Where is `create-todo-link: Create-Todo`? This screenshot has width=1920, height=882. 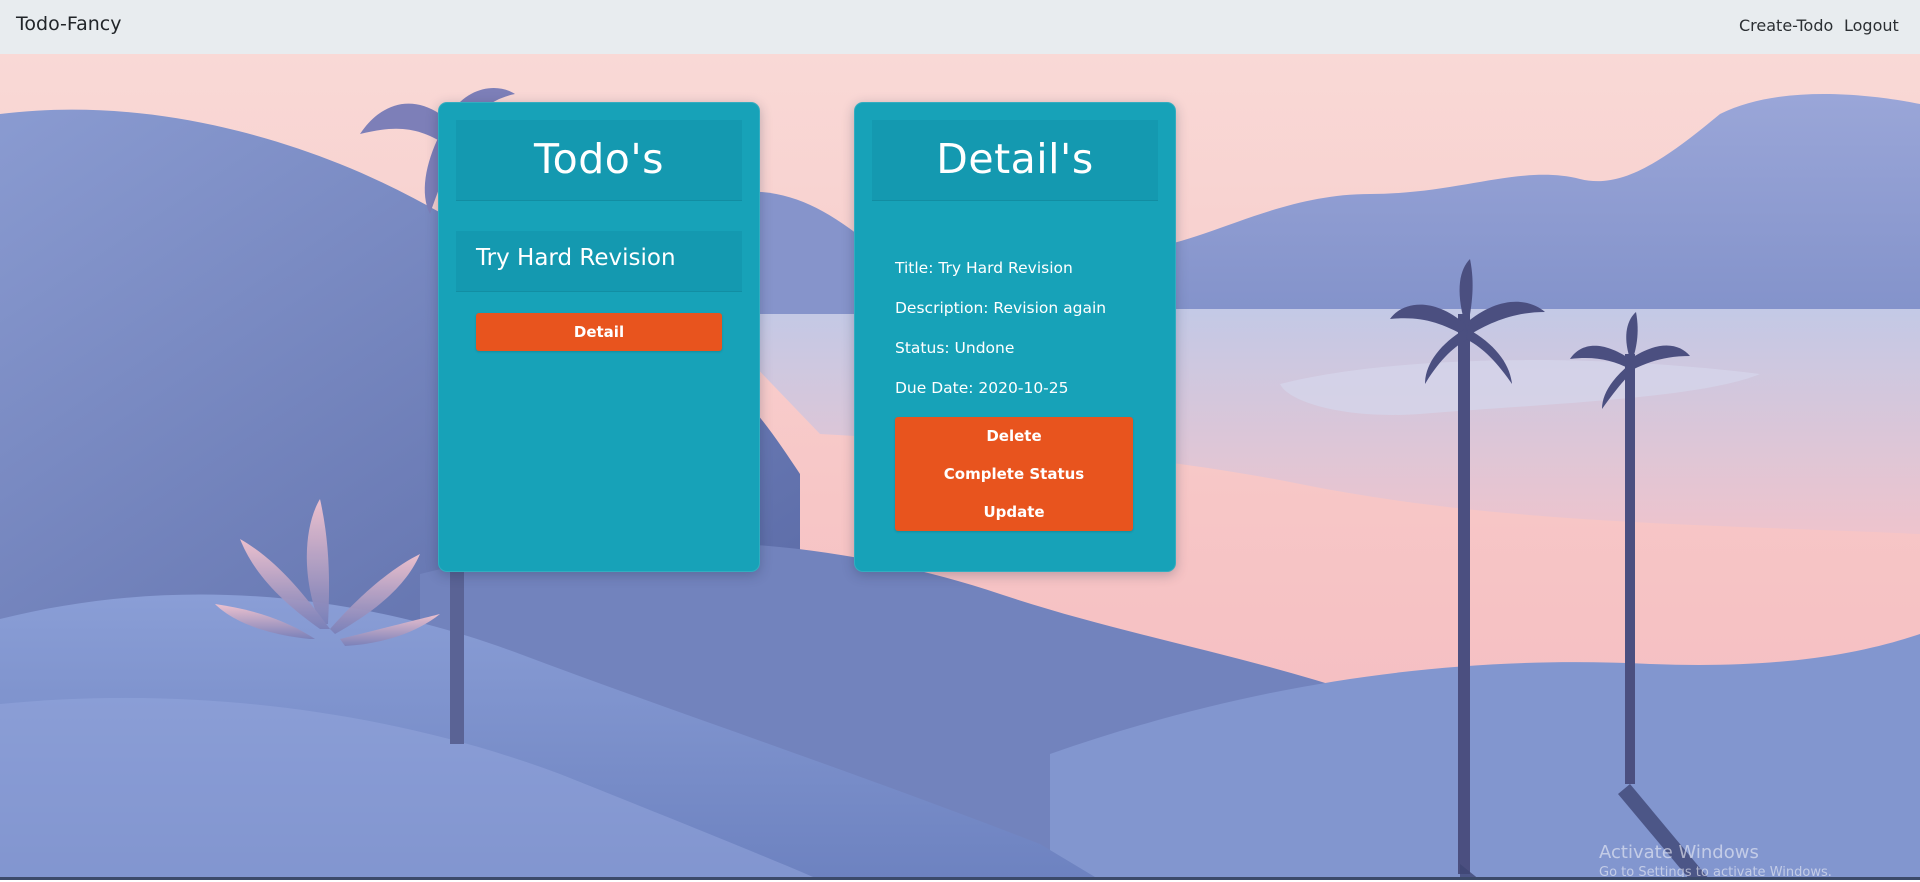
create-todo-link: Create-Todo is located at coordinates (1786, 25).